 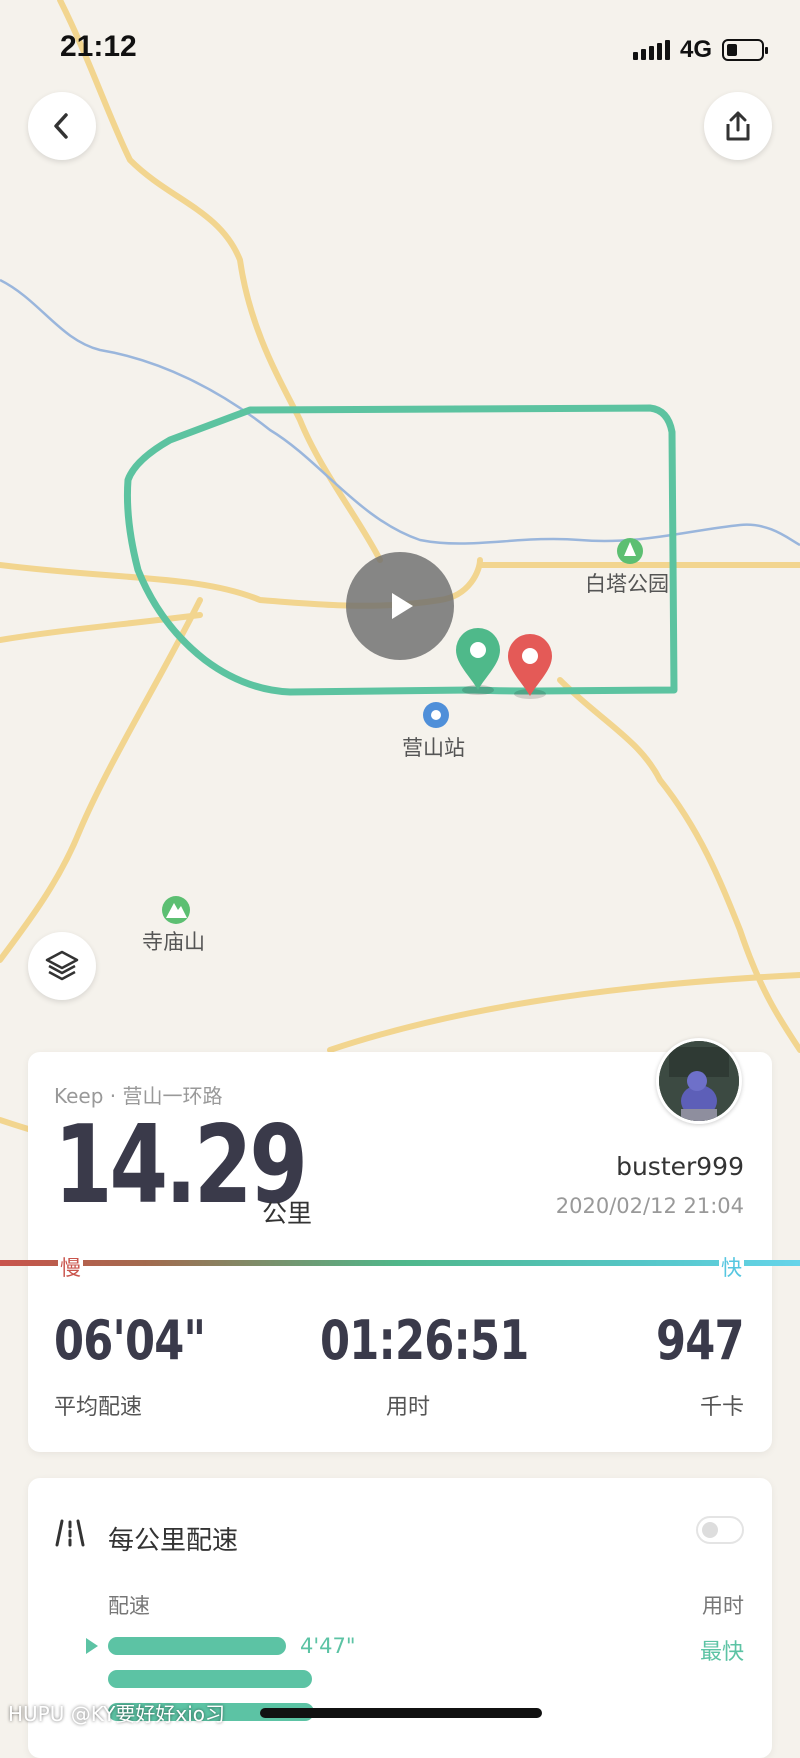 I want to click on duration-label: 用时, so click(x=407, y=1407).